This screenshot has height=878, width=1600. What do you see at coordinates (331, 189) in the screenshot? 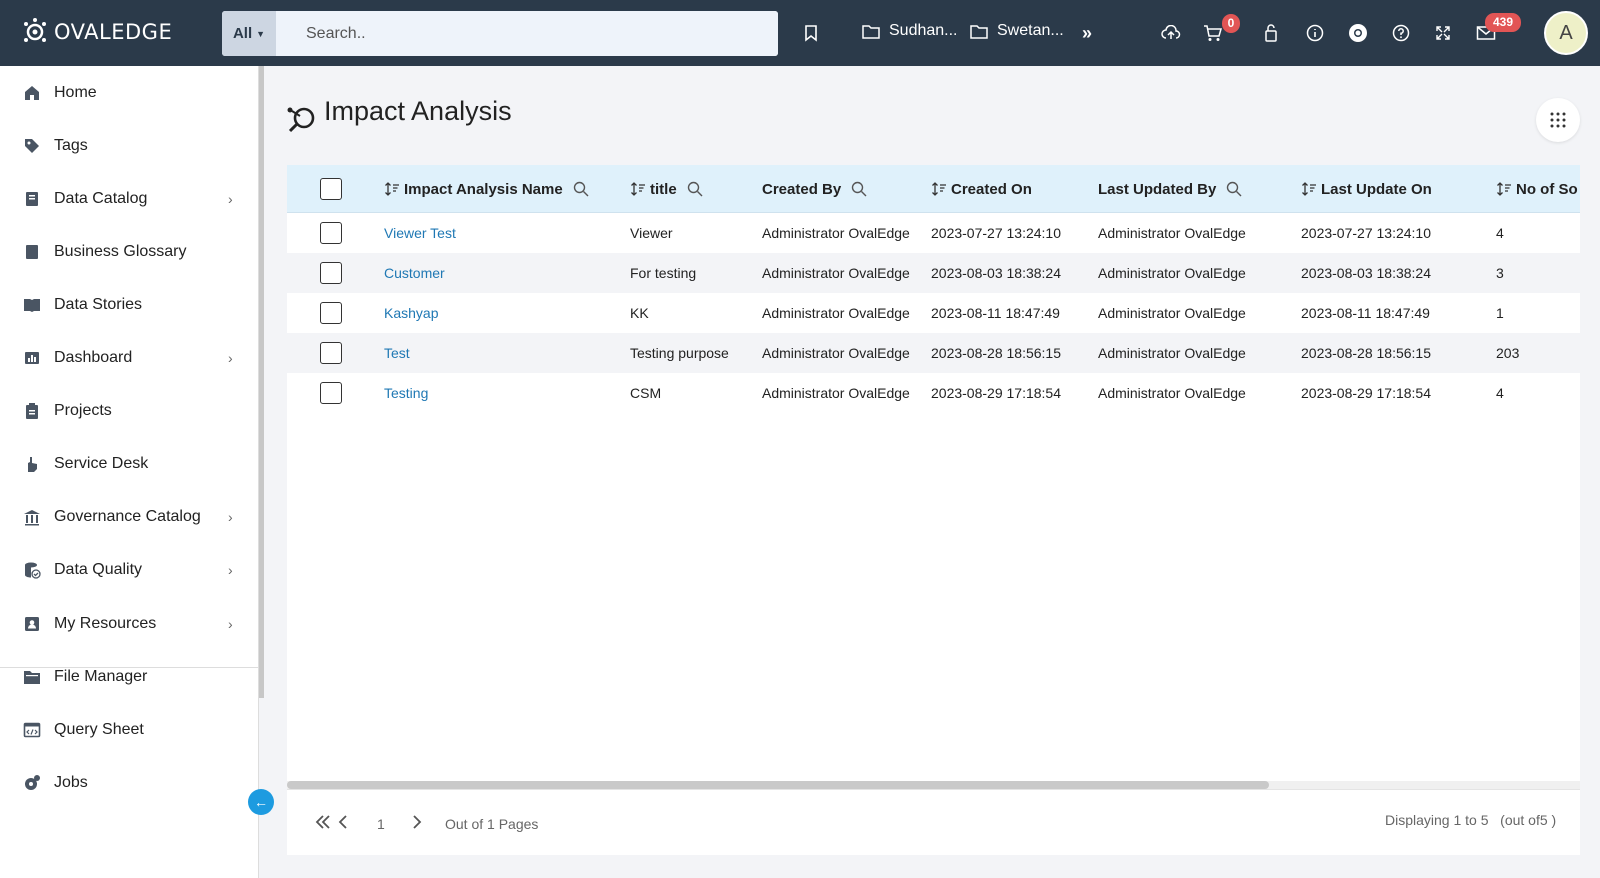
I see `select-all-checkbox` at bounding box center [331, 189].